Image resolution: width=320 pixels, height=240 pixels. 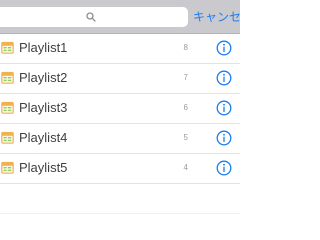 What do you see at coordinates (43, 47) in the screenshot?
I see `playlist-name: Playlist1` at bounding box center [43, 47].